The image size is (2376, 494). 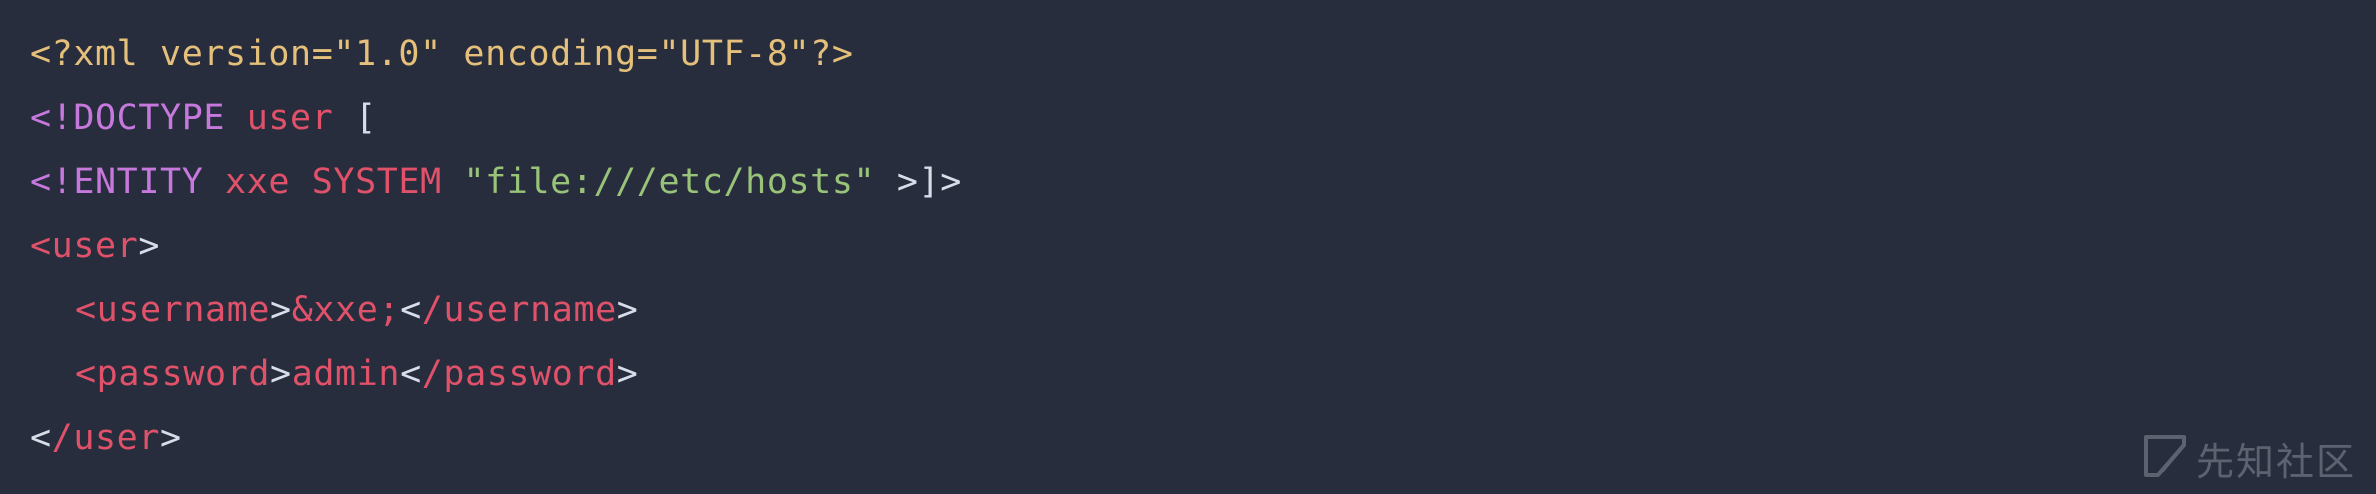 I want to click on code-token-string: "file:///etc/hosts", so click(x=669, y=182).